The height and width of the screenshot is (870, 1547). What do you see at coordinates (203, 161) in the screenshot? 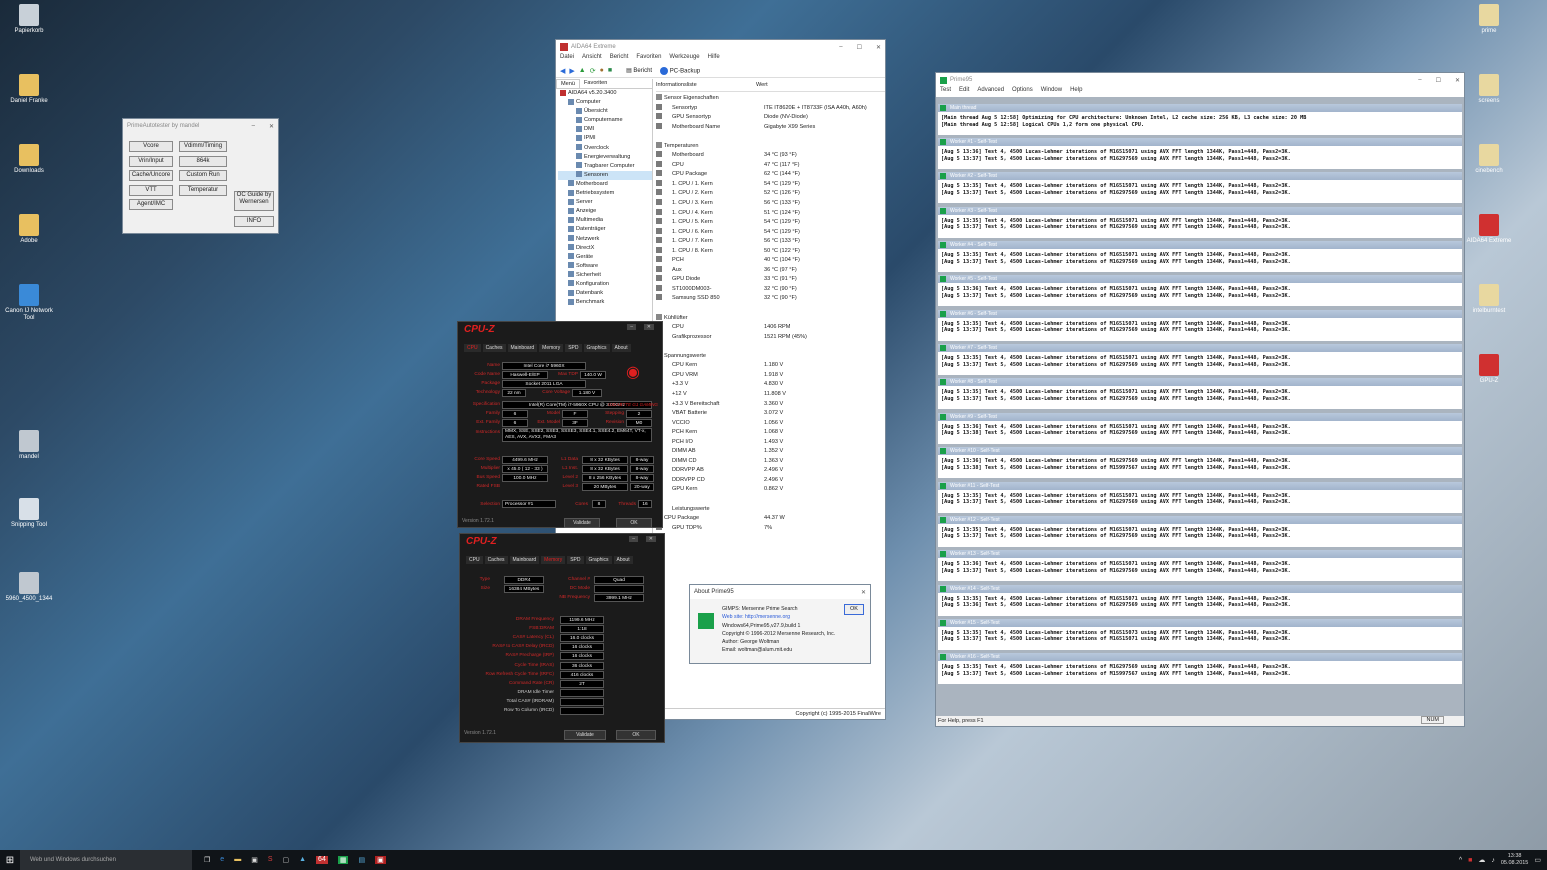
I see `pmt-button: 864k` at bounding box center [203, 161].